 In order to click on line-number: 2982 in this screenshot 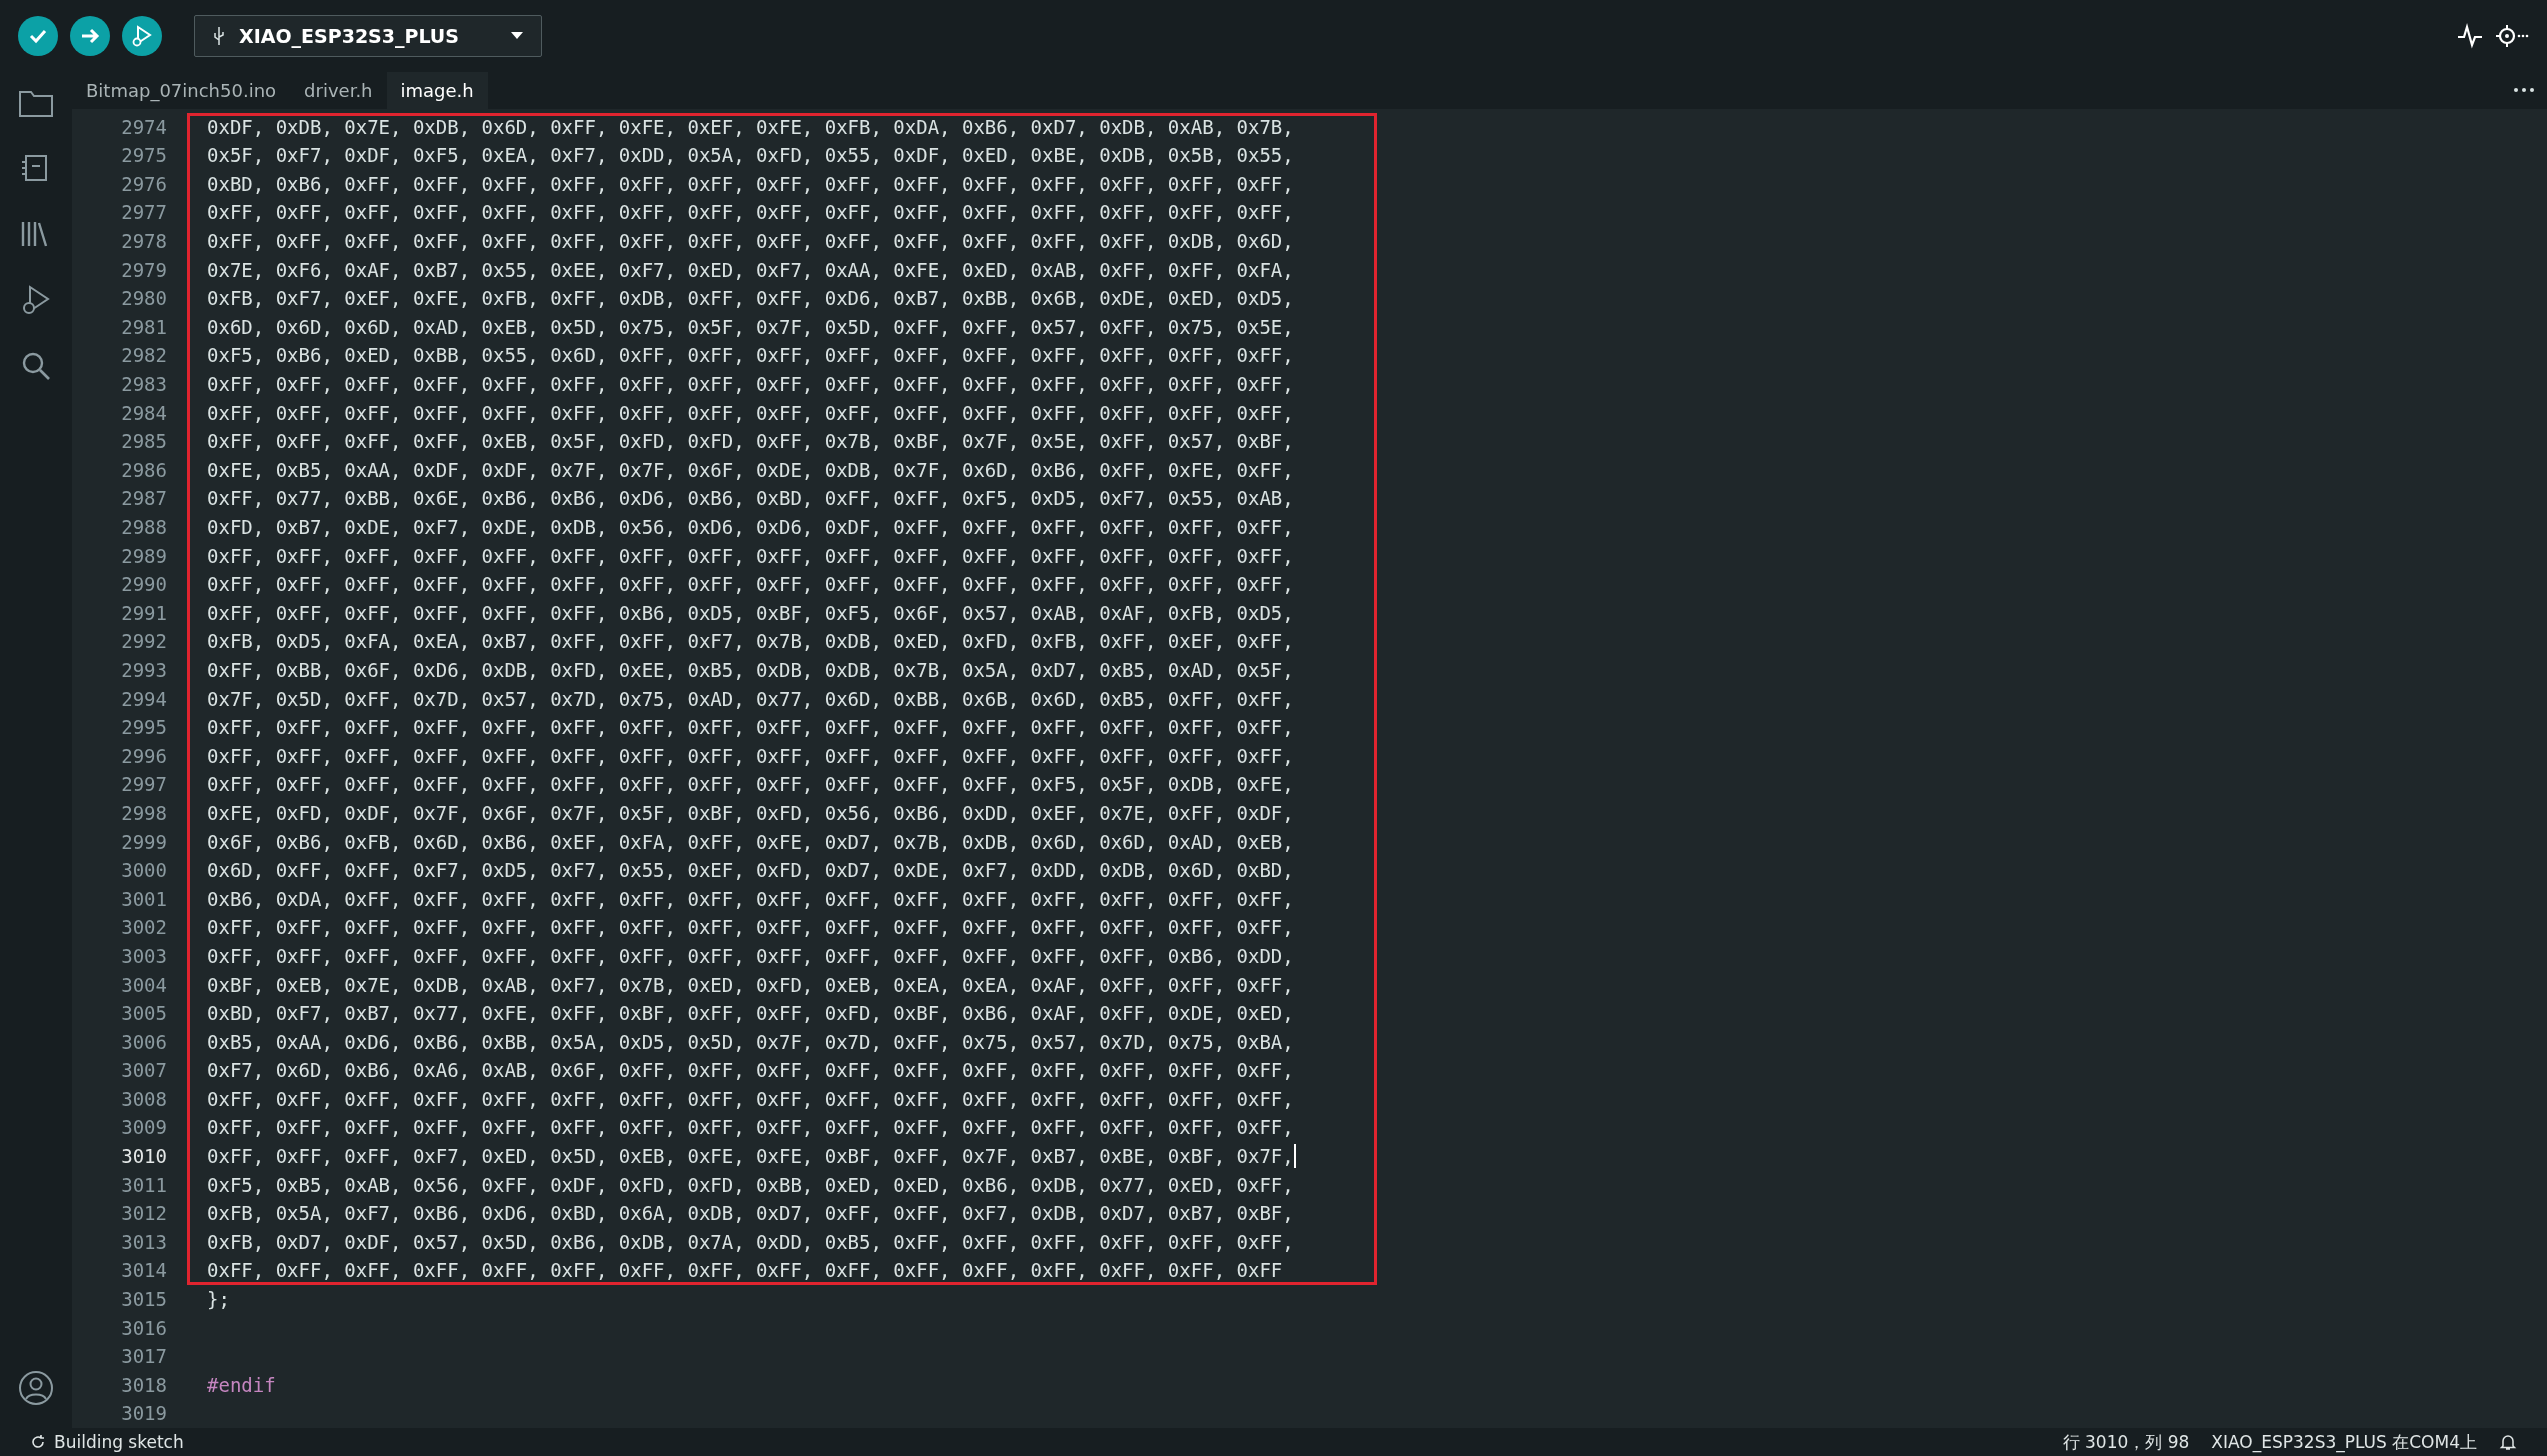, I will do `click(144, 356)`.